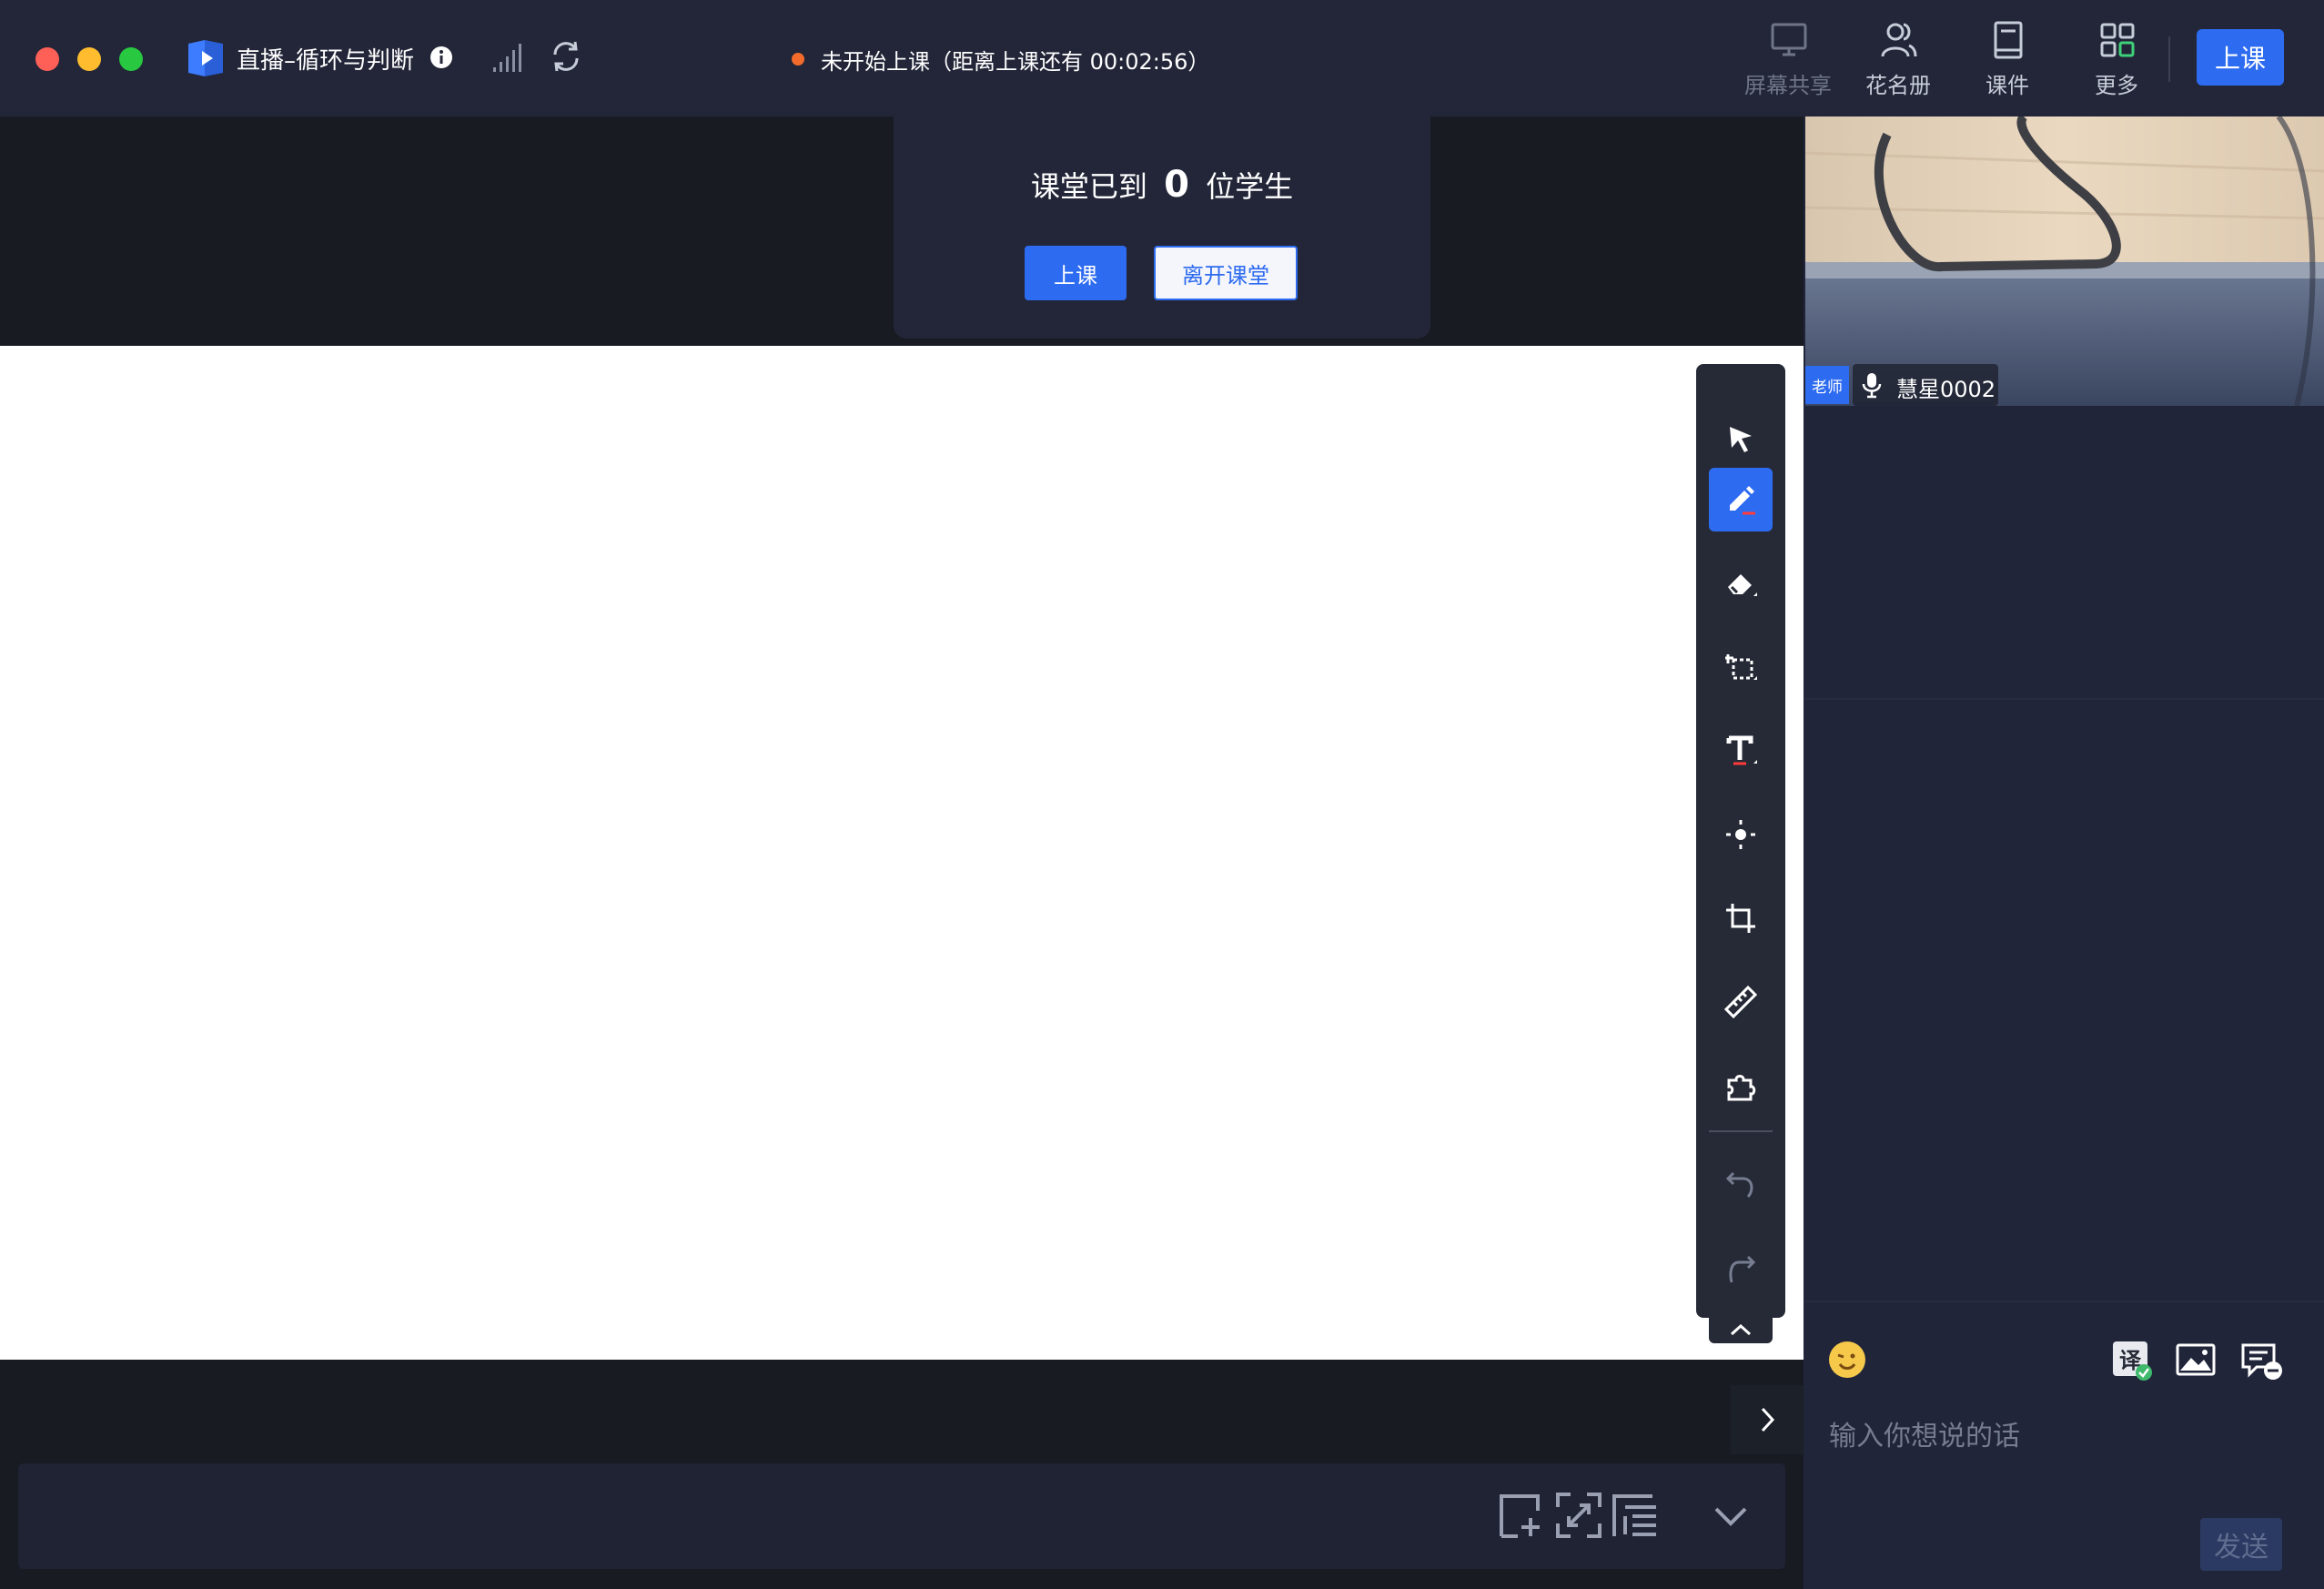 The image size is (2324, 1589). What do you see at coordinates (1898, 85) in the screenshot?
I see `roster-label: 花名册` at bounding box center [1898, 85].